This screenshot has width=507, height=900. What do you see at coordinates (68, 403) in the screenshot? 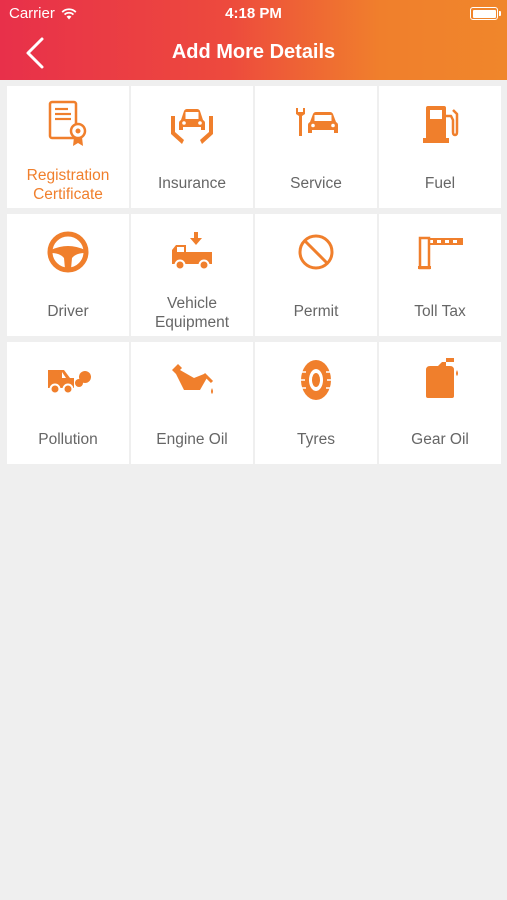
I see `tile-pollution: Pollution` at bounding box center [68, 403].